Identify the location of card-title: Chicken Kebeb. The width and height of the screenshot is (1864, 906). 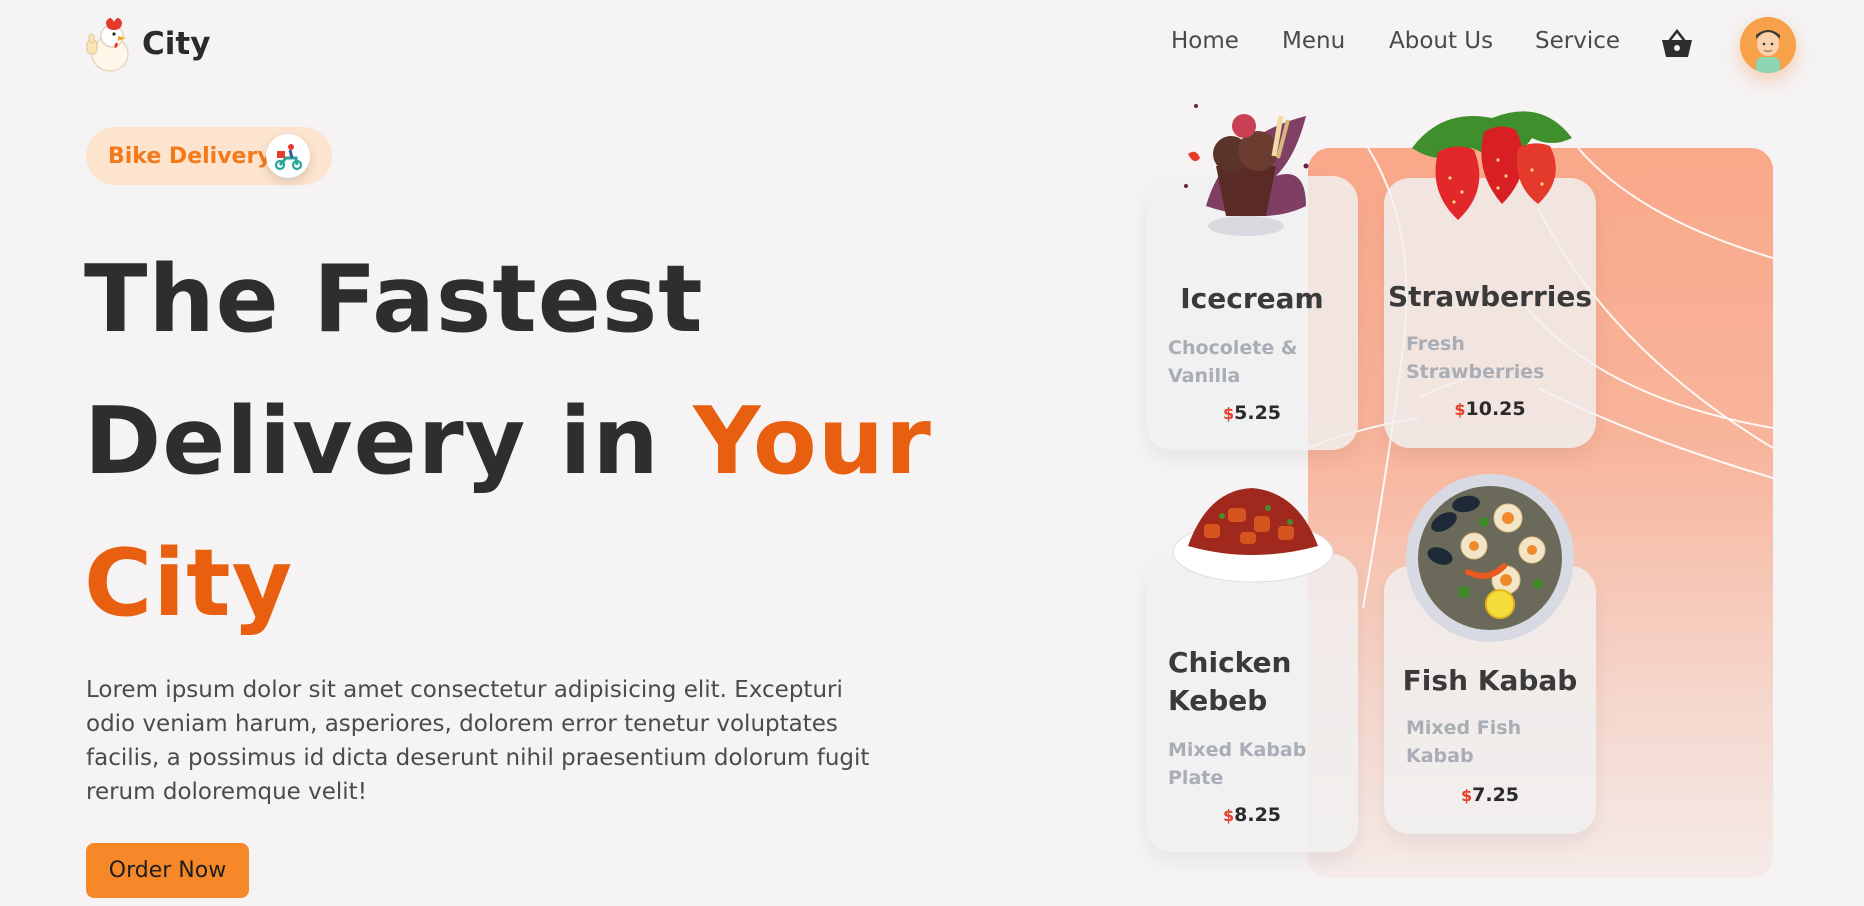
(1230, 681).